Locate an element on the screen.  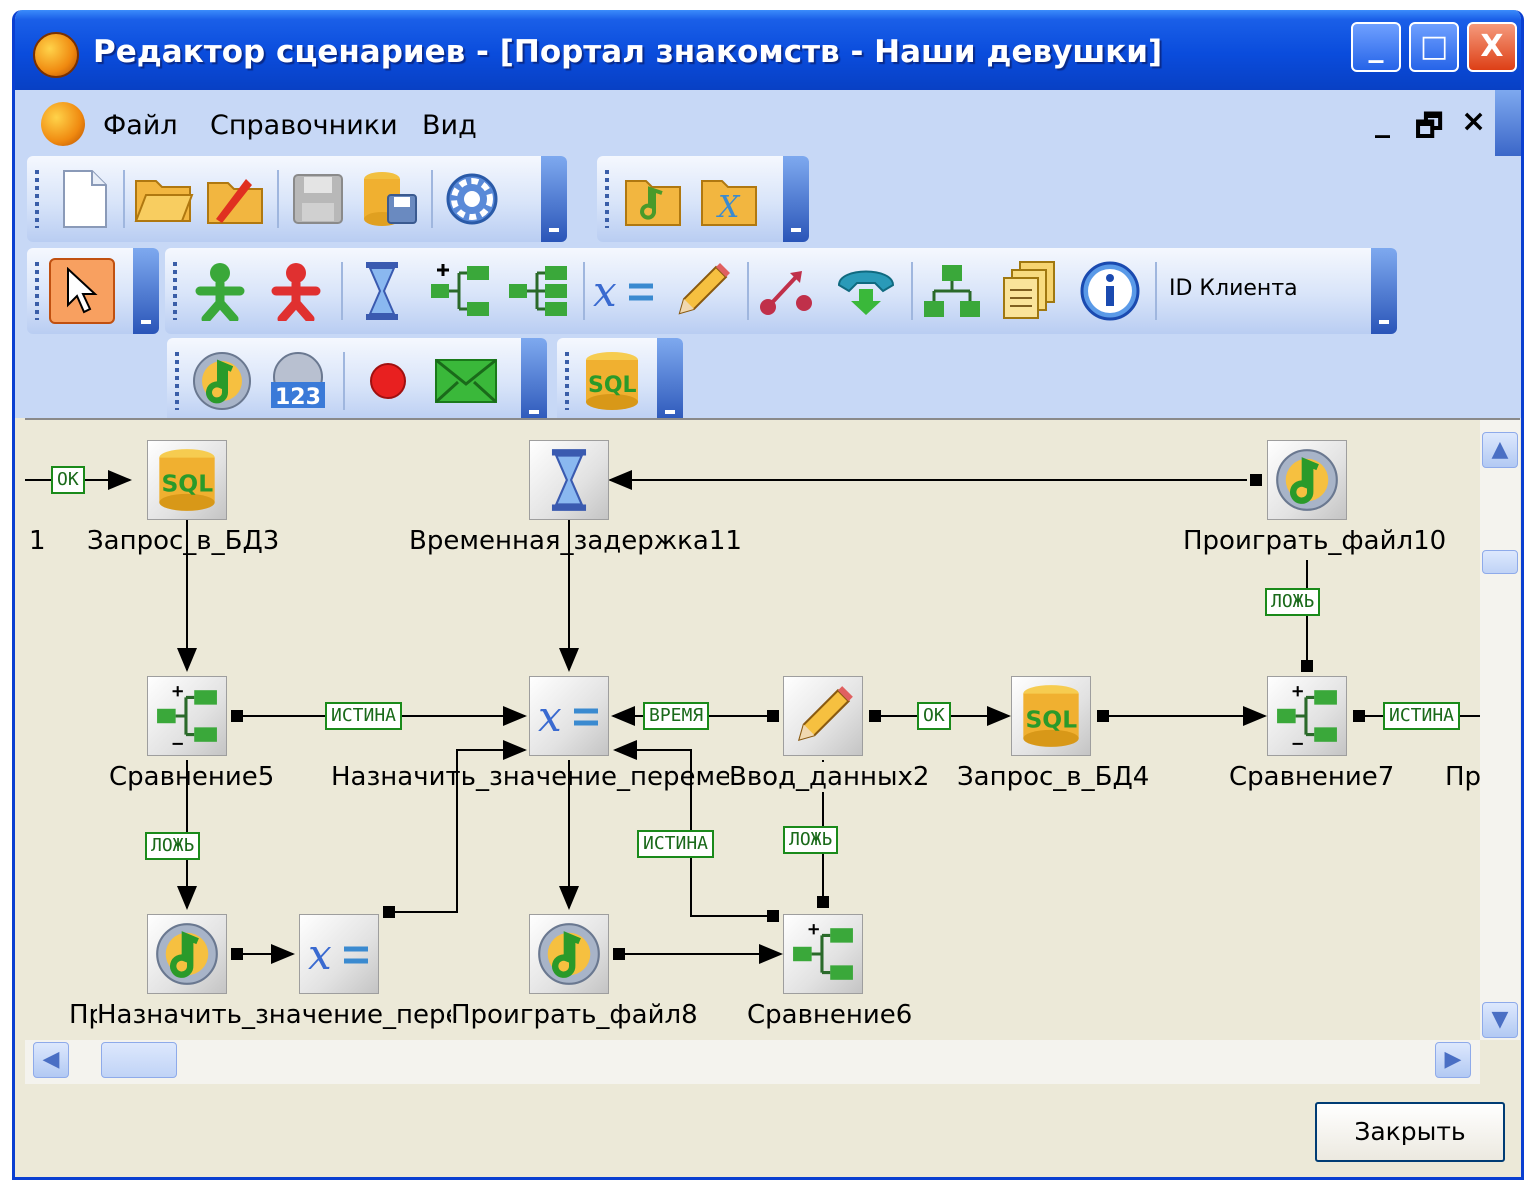
footer-panel: Закрыть is located at coordinates (768, 1130).